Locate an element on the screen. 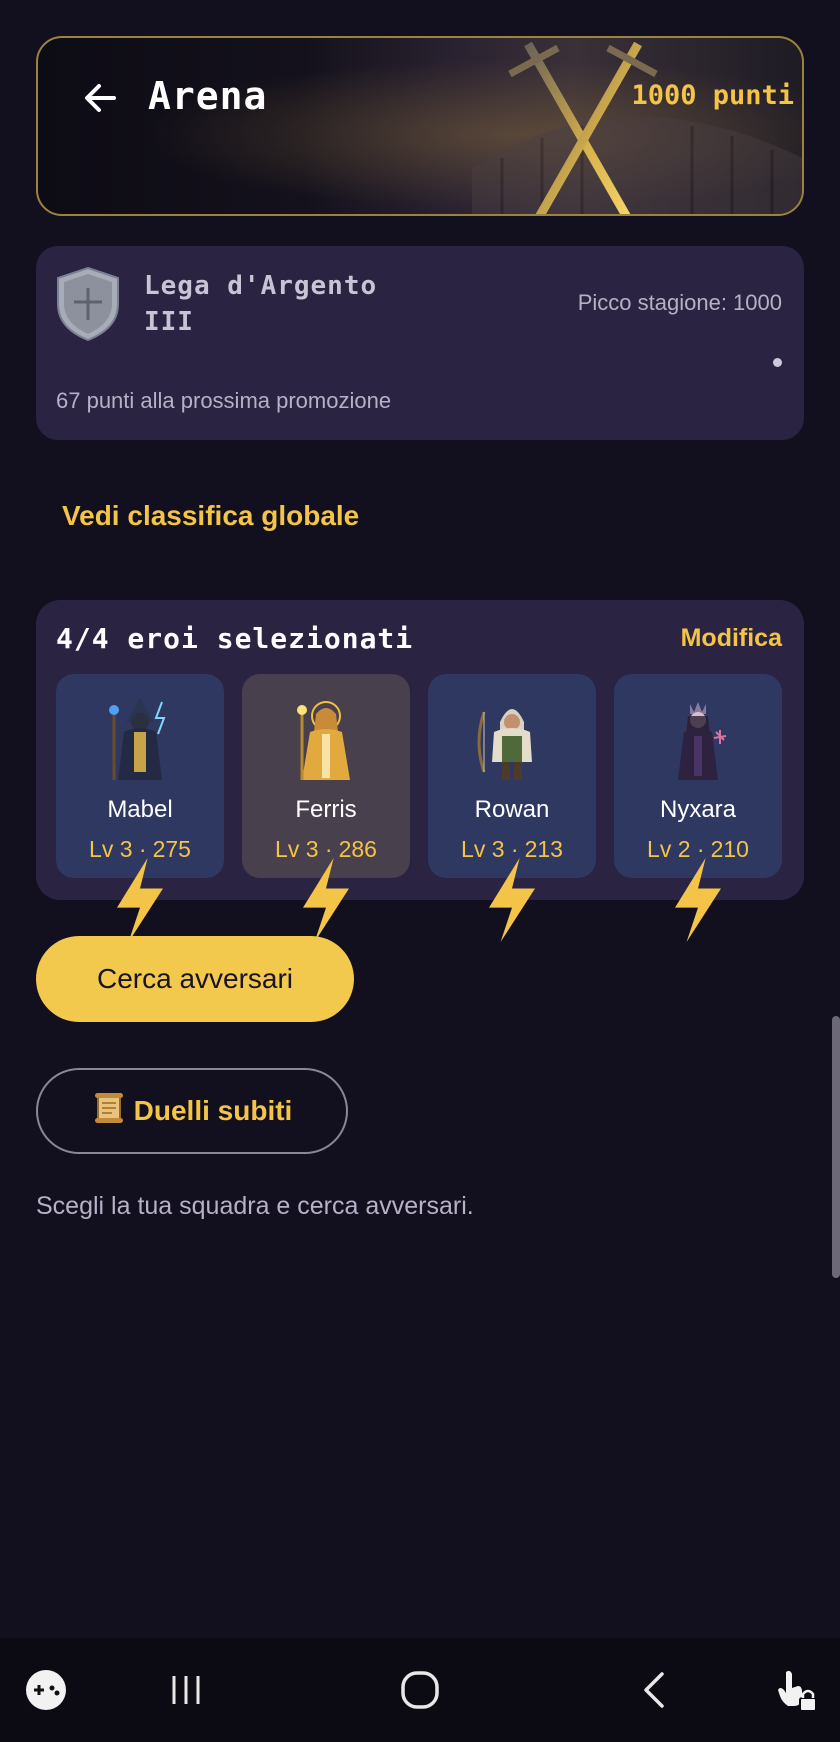  modify-team-button: Modifica is located at coordinates (731, 638).